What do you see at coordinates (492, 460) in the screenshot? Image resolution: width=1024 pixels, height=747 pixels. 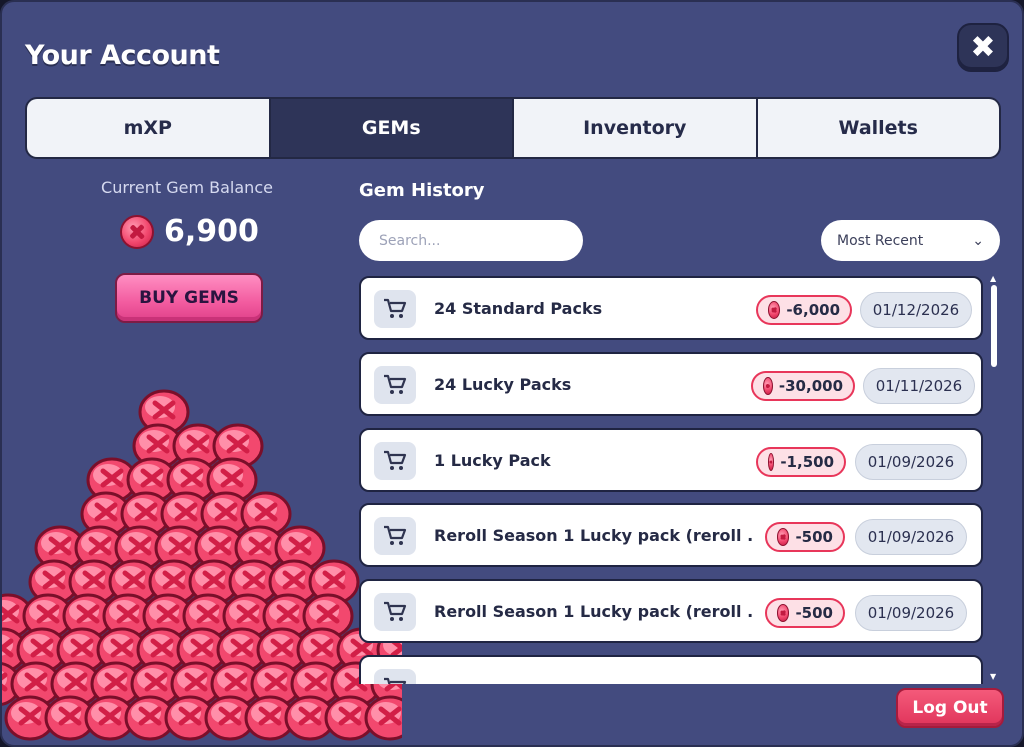 I see `history-item-name: 1 Lucky Pack` at bounding box center [492, 460].